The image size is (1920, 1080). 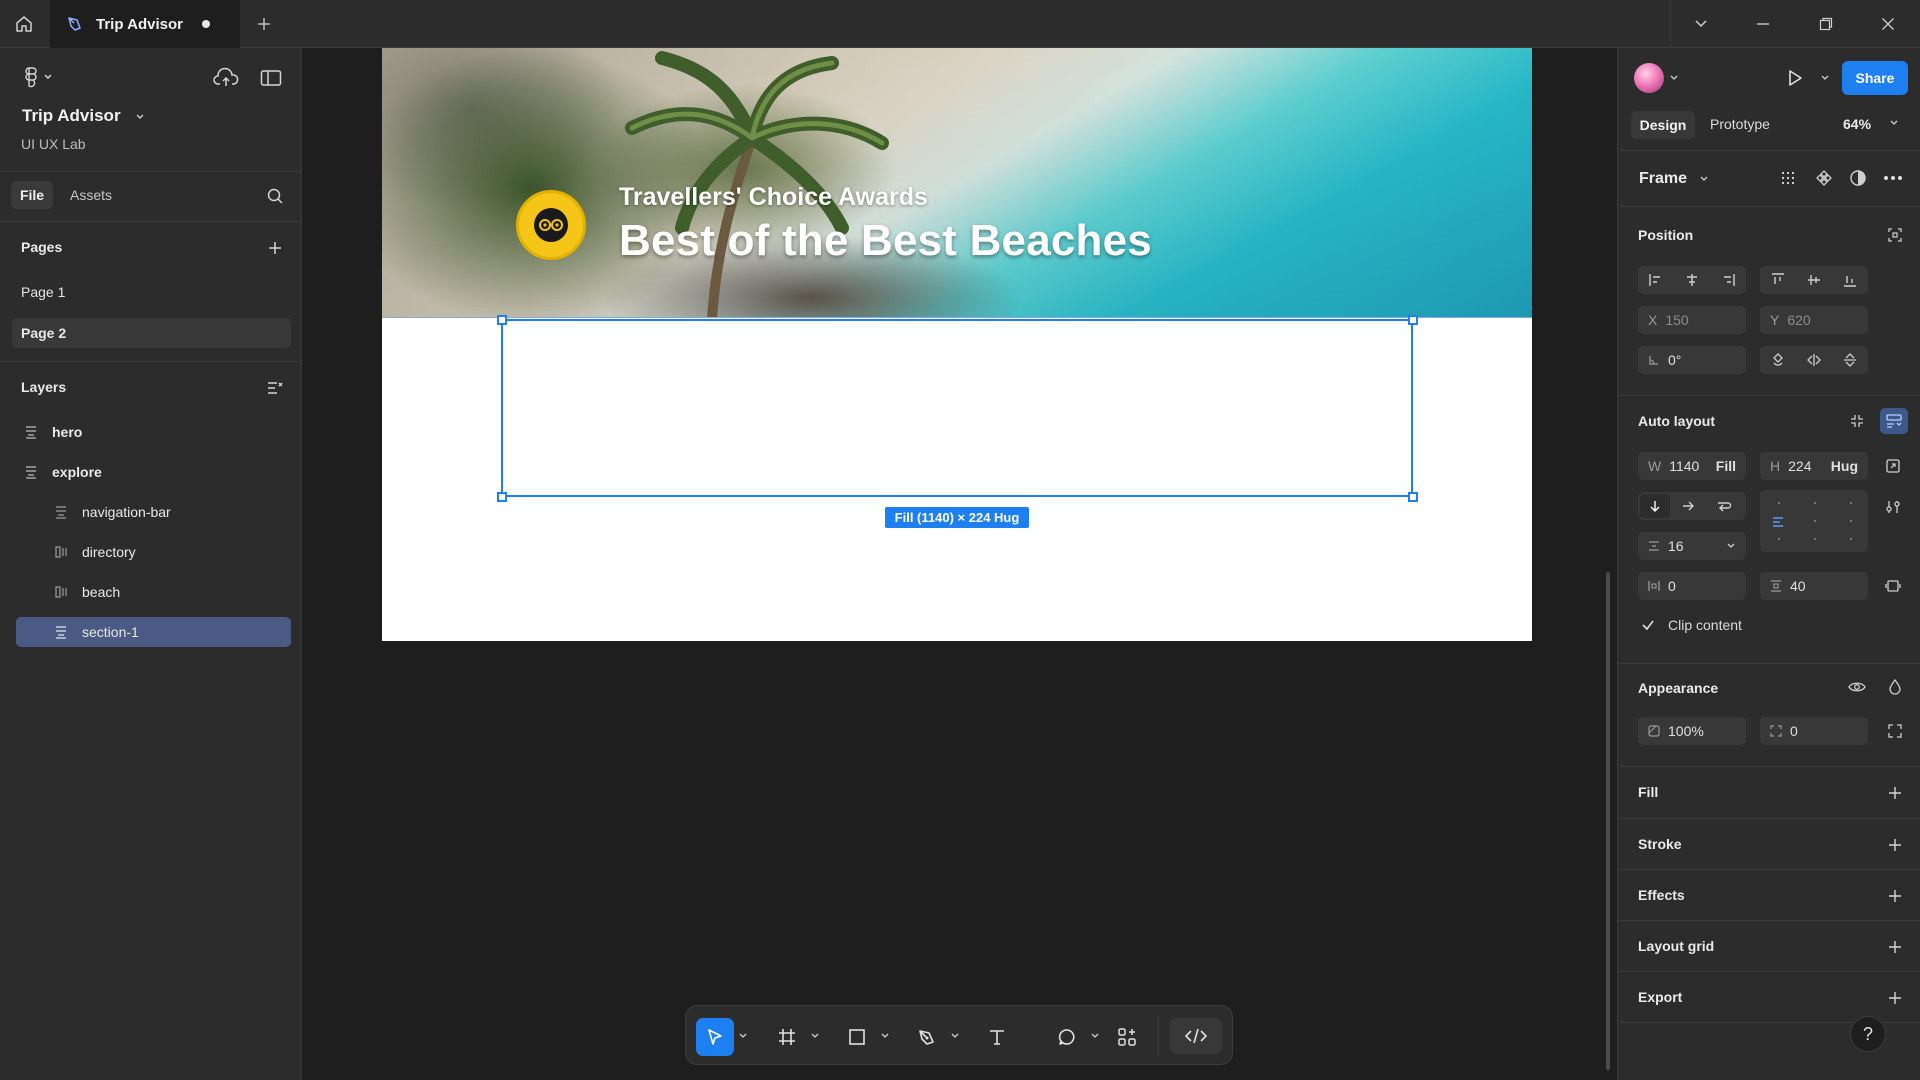 I want to click on minimize-button, so click(x=1763, y=24).